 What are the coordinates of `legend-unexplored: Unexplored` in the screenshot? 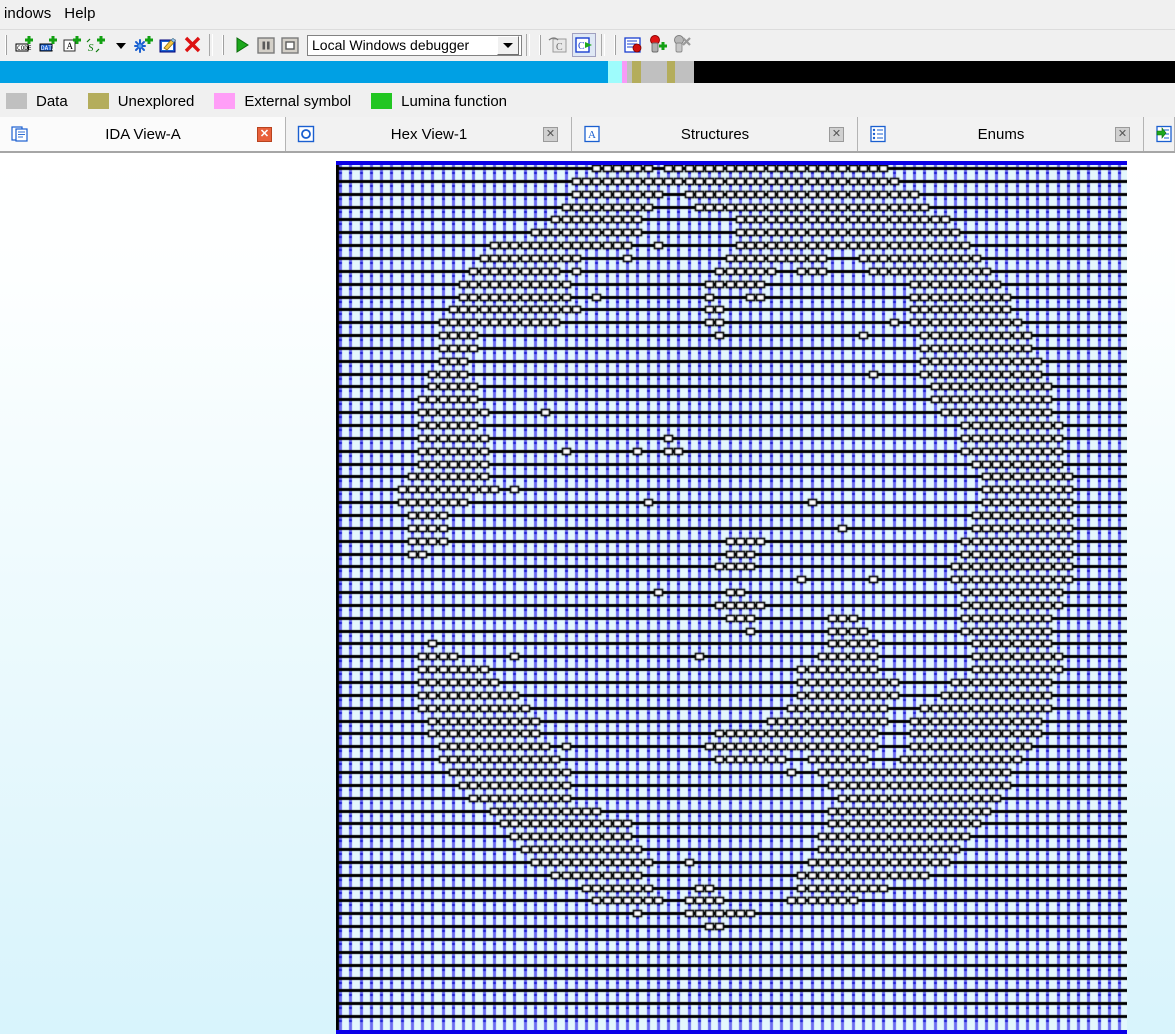 It's located at (141, 101).